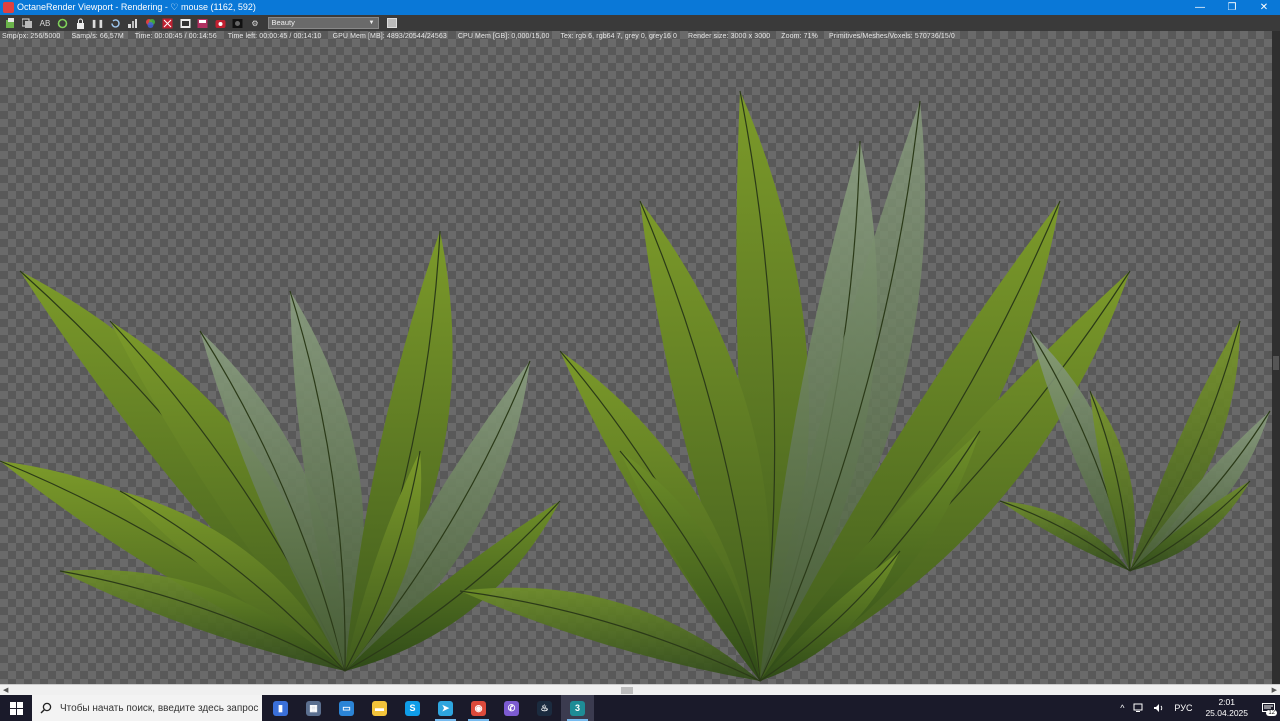 This screenshot has height=721, width=1280. I want to click on taskbar-app-3dsmax: 3, so click(577, 708).